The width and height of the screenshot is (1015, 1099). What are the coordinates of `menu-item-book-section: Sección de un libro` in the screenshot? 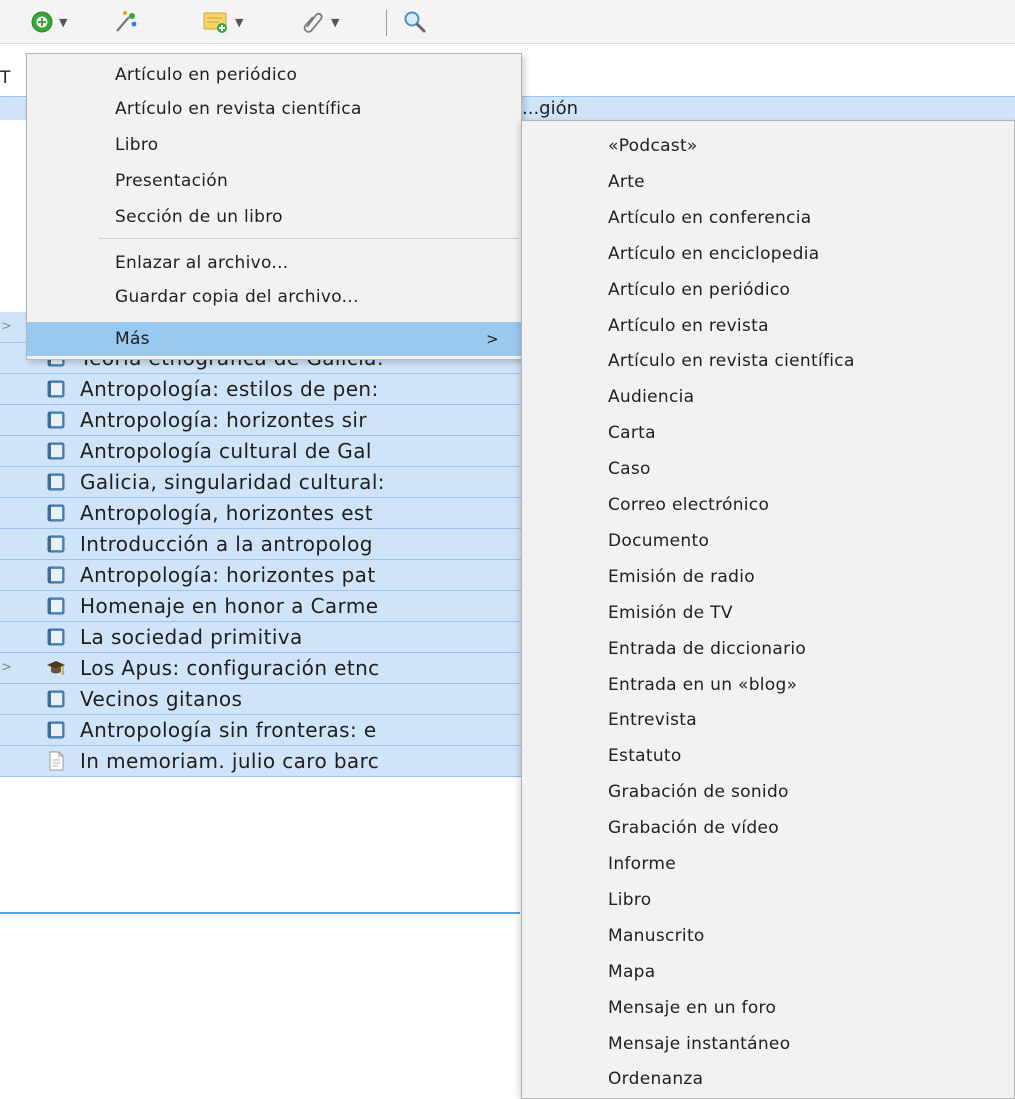 It's located at (274, 217).